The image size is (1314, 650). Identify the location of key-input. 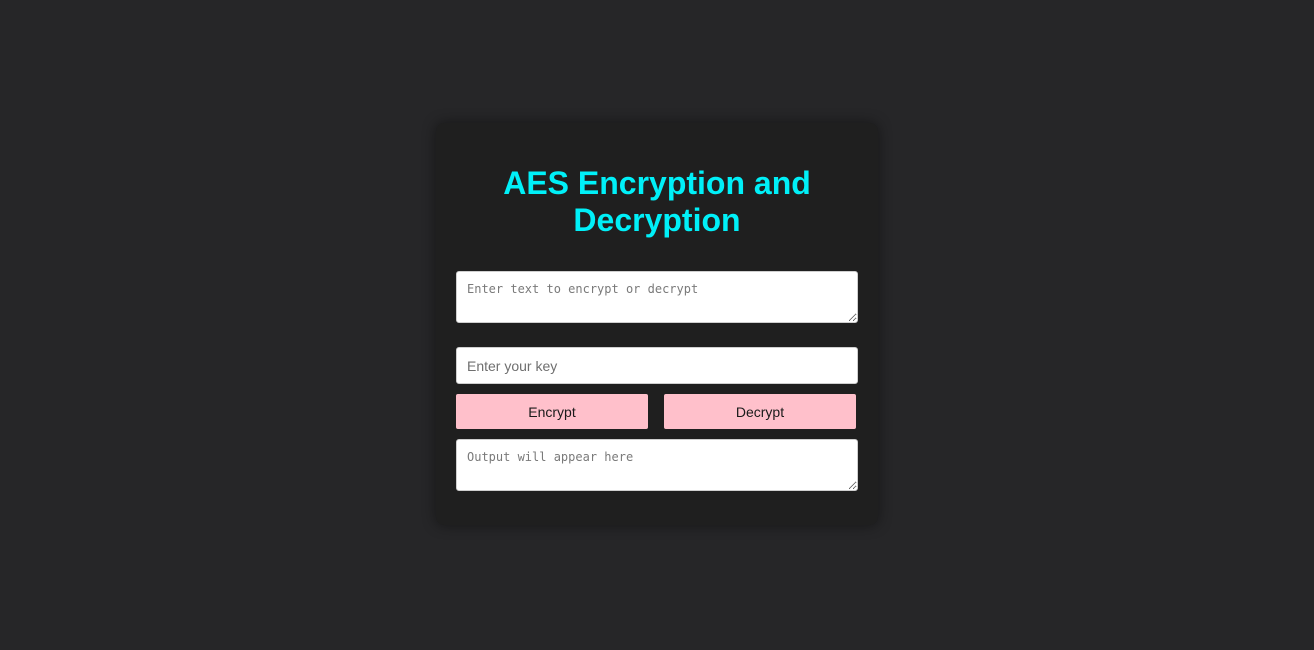
(657, 365).